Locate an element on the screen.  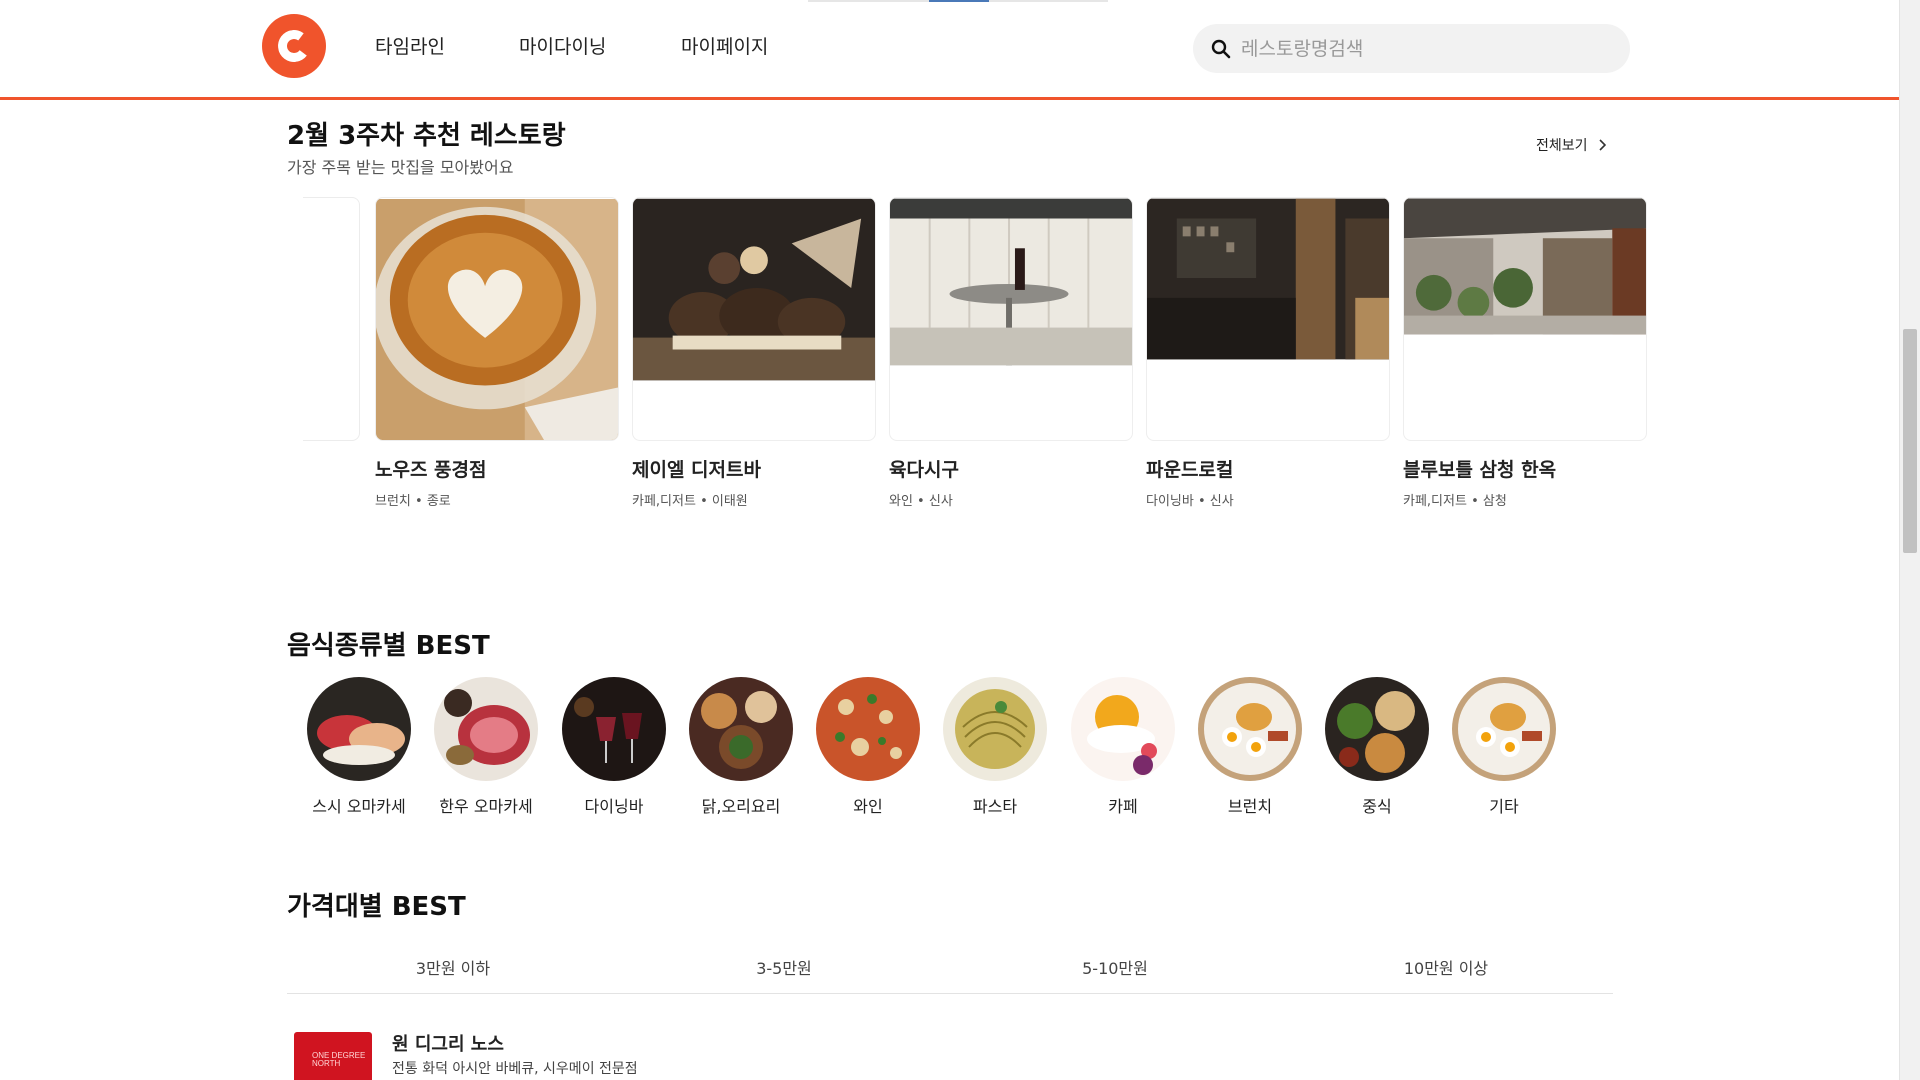
restaurant-card: 블루보틀 삼청 한옥 카페,디저트 • 삼청 is located at coordinates (1525, 353).